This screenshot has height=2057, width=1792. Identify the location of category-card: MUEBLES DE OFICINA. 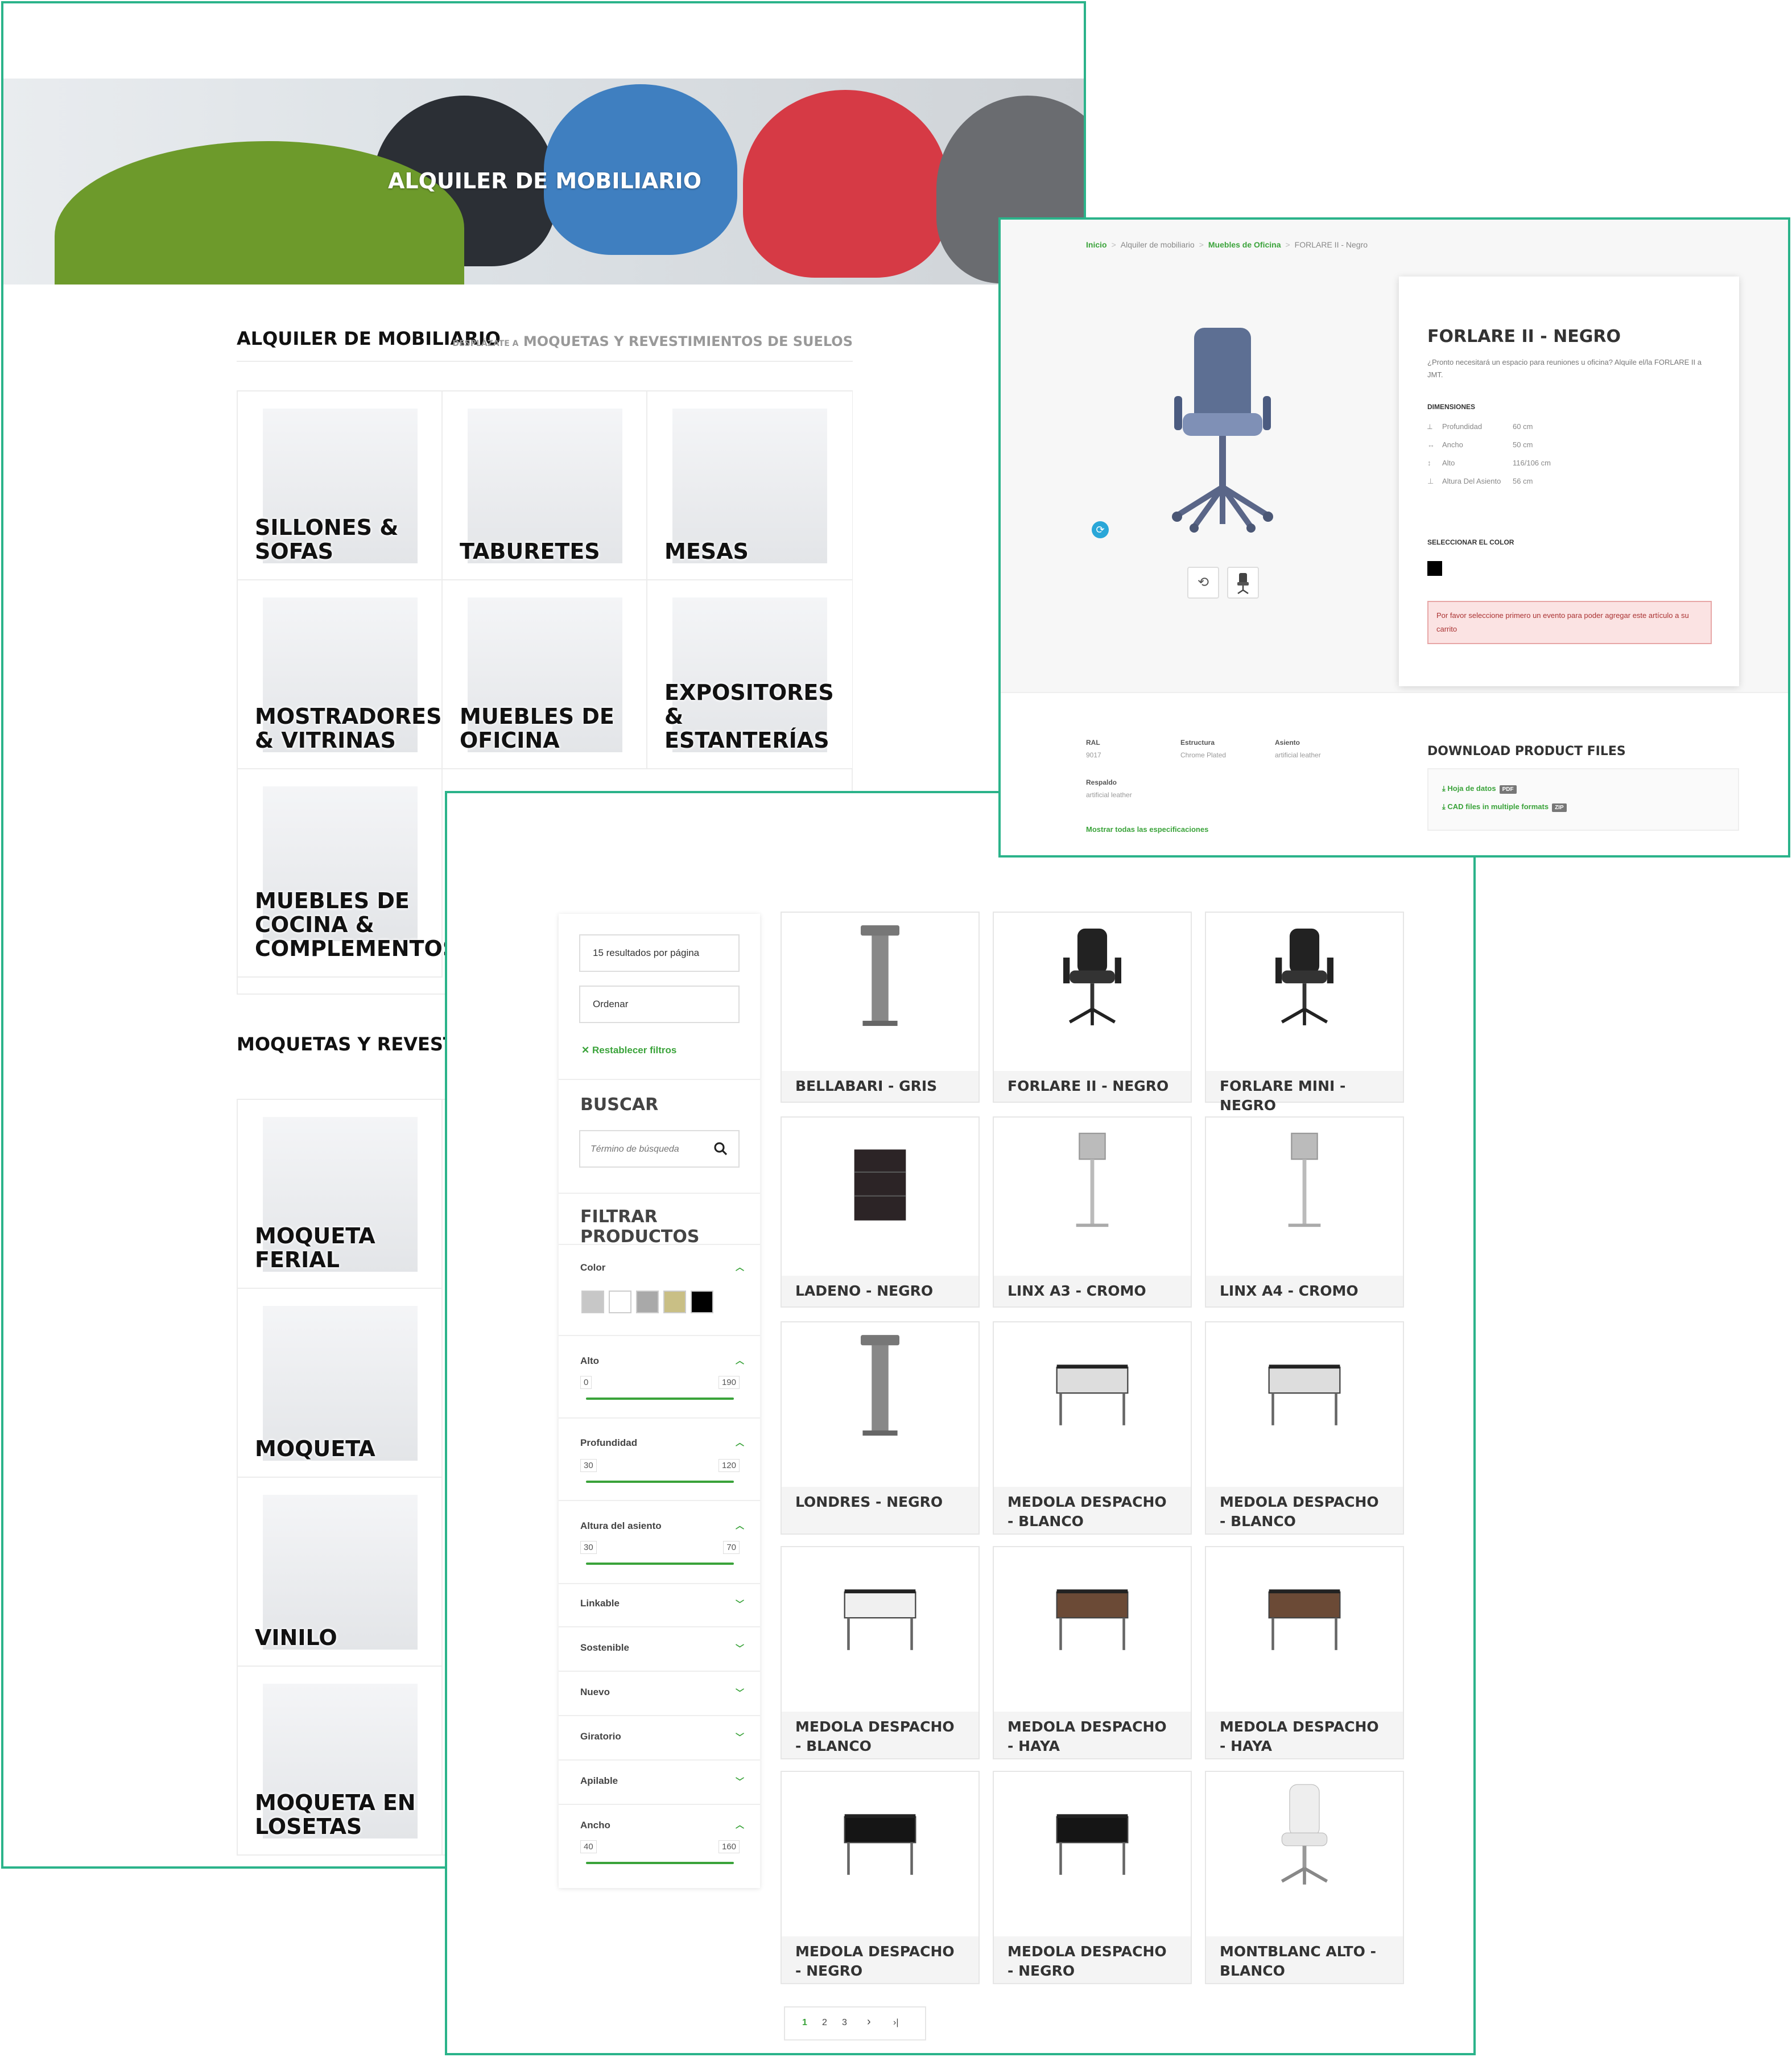
(545, 674).